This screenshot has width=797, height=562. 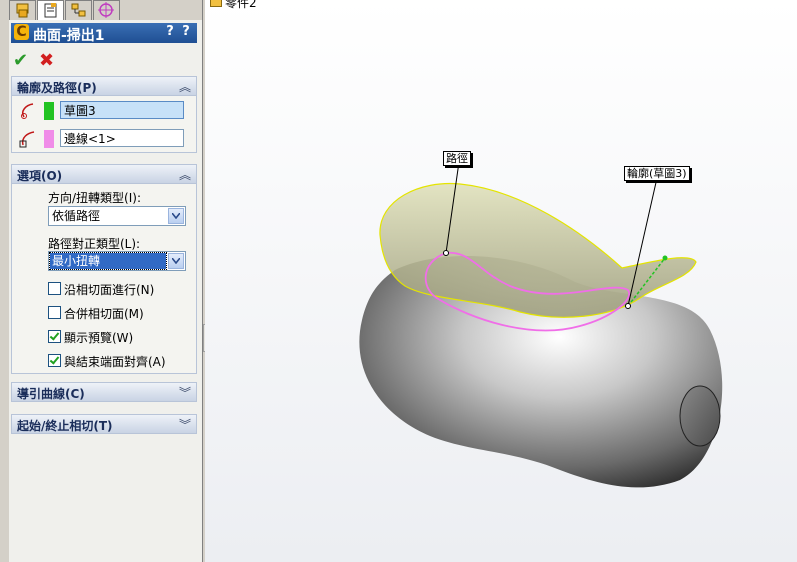 I want to click on profile-selection-box: 草圖3, so click(x=122, y=110).